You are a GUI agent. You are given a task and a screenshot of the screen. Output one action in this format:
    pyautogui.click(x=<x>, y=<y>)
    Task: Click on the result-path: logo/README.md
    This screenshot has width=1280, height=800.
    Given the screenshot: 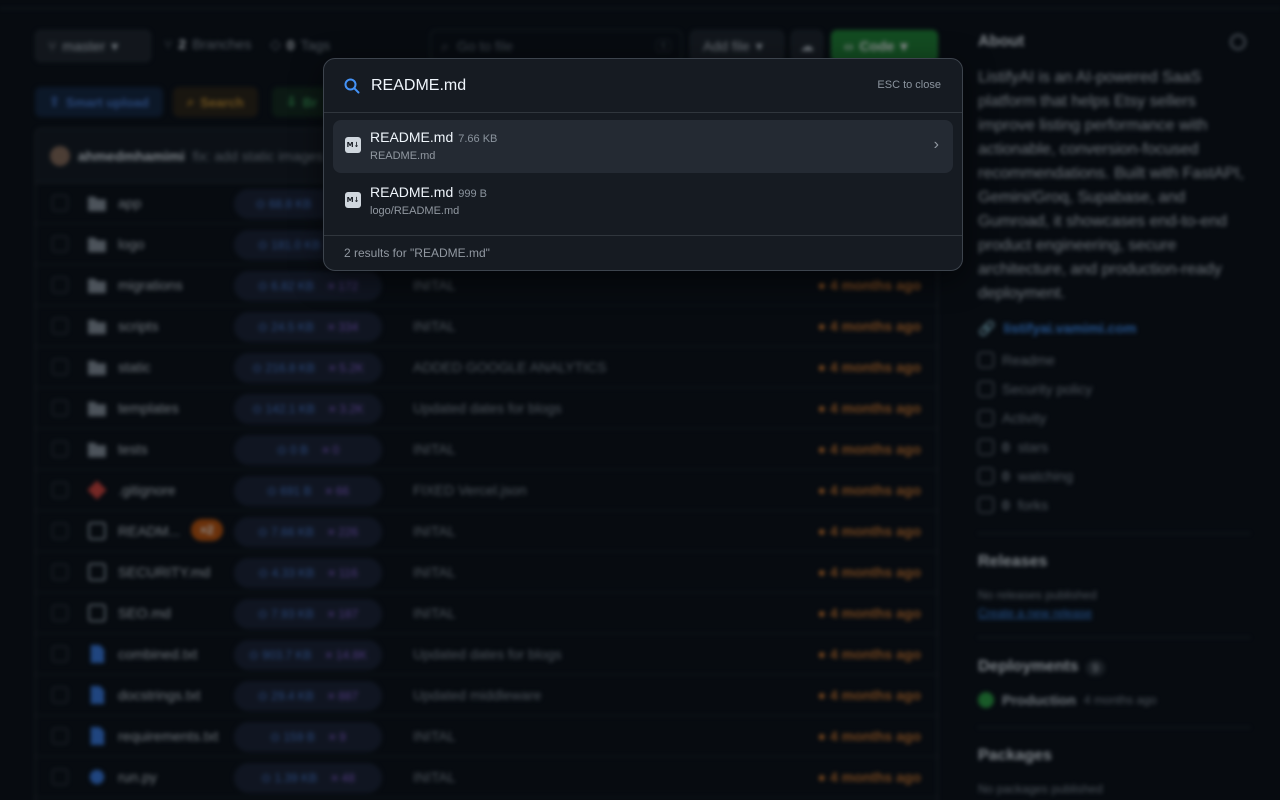 What is the action you would take?
    pyautogui.click(x=415, y=211)
    